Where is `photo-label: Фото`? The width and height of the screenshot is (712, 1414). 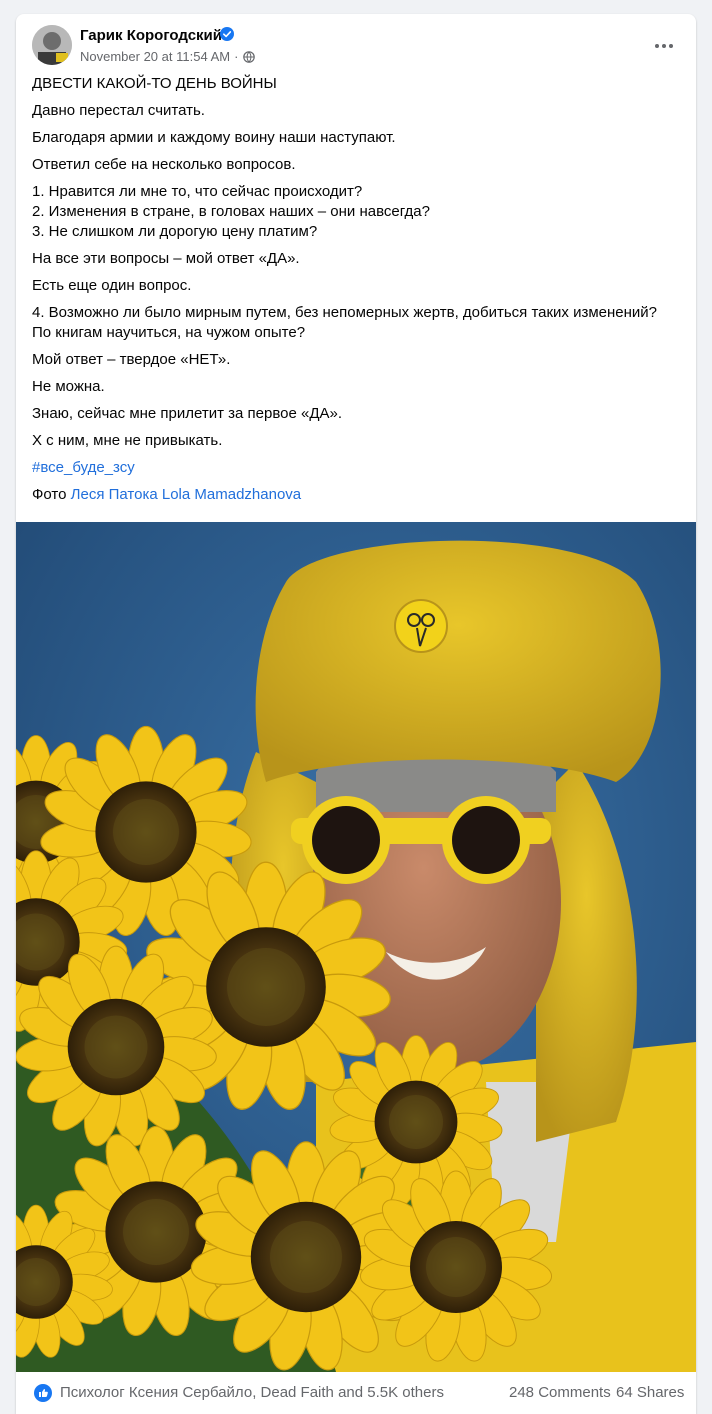 photo-label: Фото is located at coordinates (49, 494).